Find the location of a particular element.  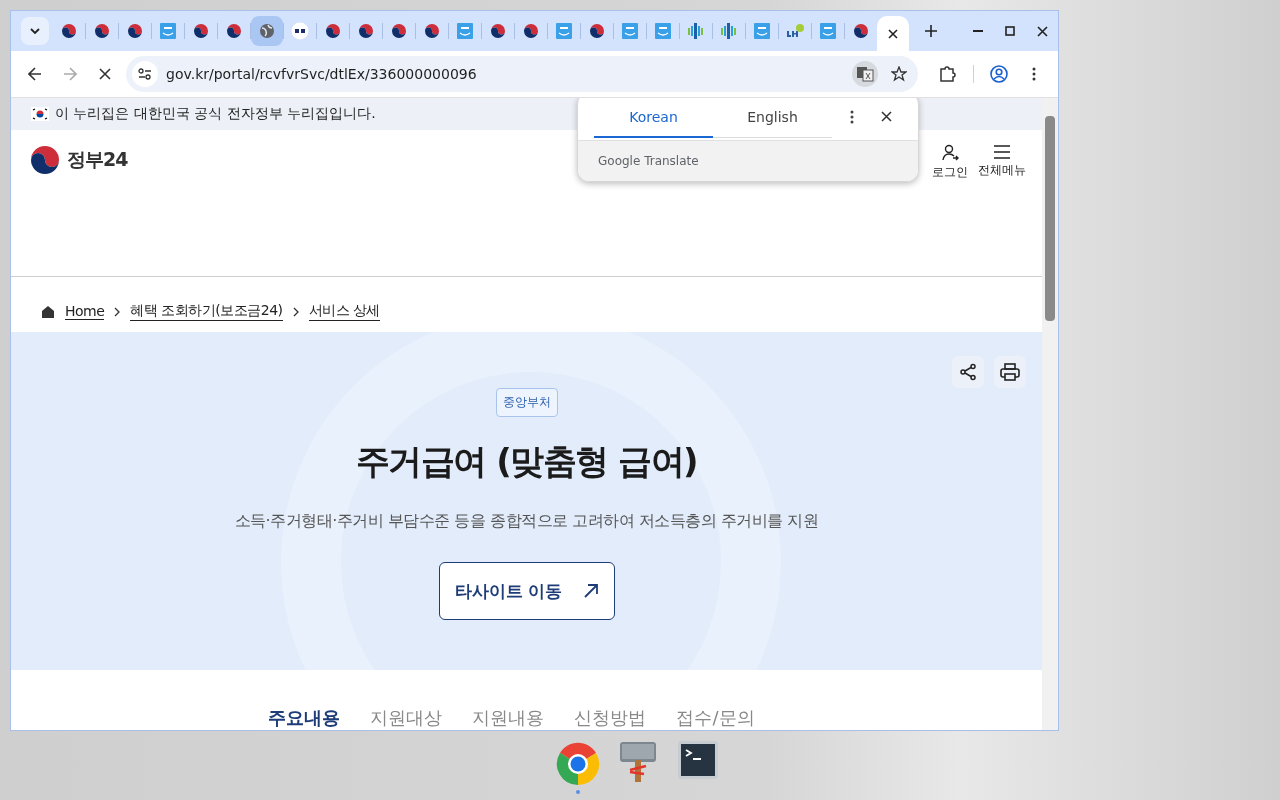

header-link: 전체메뉴 is located at coordinates (1002, 162).